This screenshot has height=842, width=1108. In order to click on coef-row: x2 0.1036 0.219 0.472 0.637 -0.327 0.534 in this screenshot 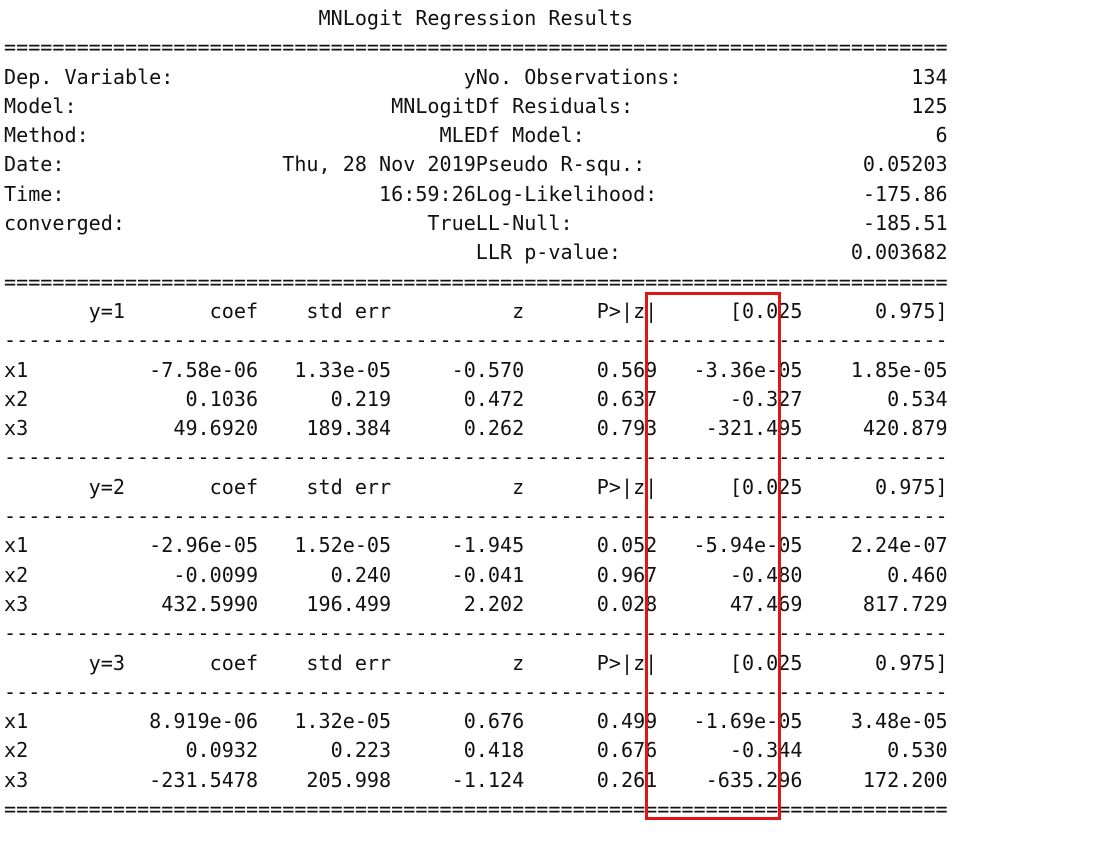, I will do `click(476, 398)`.